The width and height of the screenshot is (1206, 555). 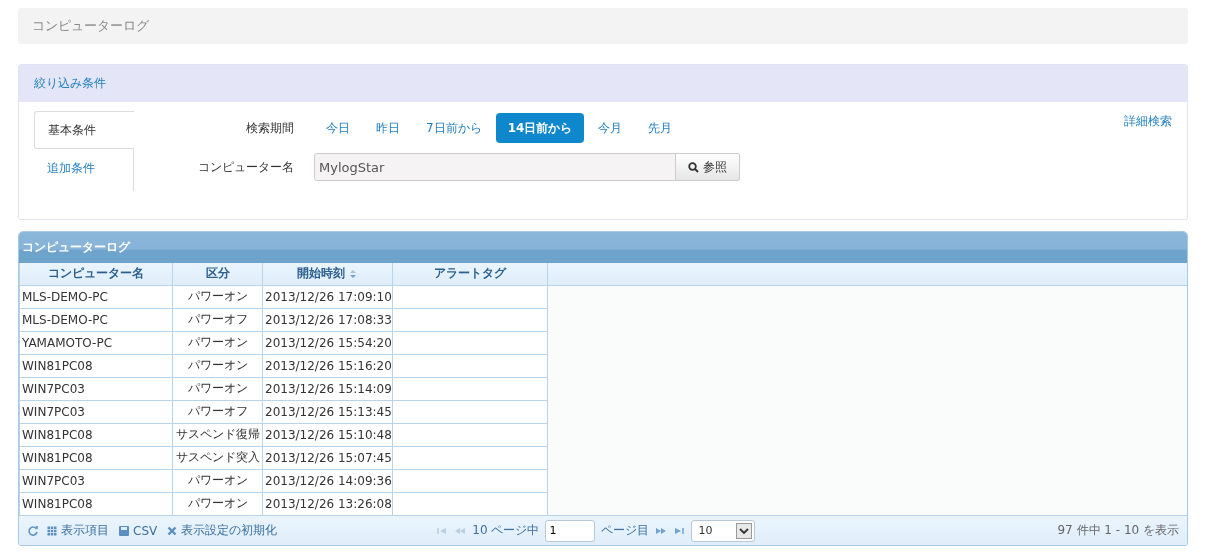 What do you see at coordinates (222, 530) in the screenshot?
I see `reset-button: 表示設定の初期化` at bounding box center [222, 530].